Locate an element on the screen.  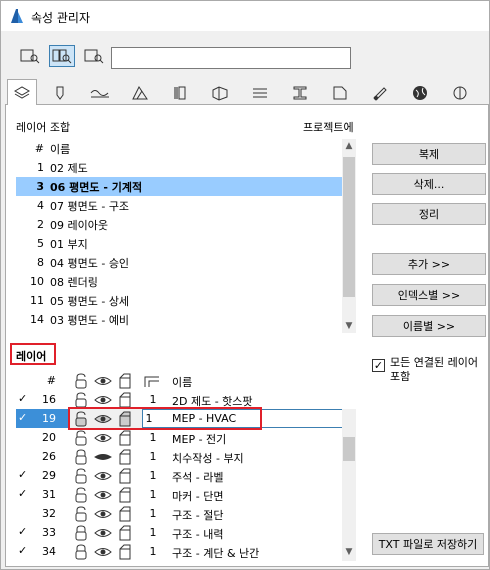
include-linked-checkbox: ✓ is located at coordinates (378, 365).